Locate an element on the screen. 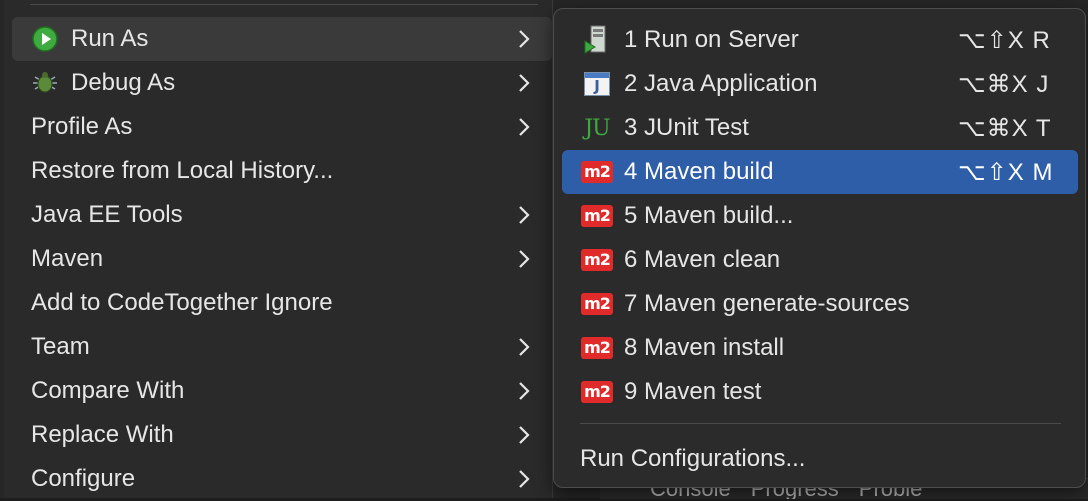  menu-item-label: Profile As is located at coordinates (82, 126).